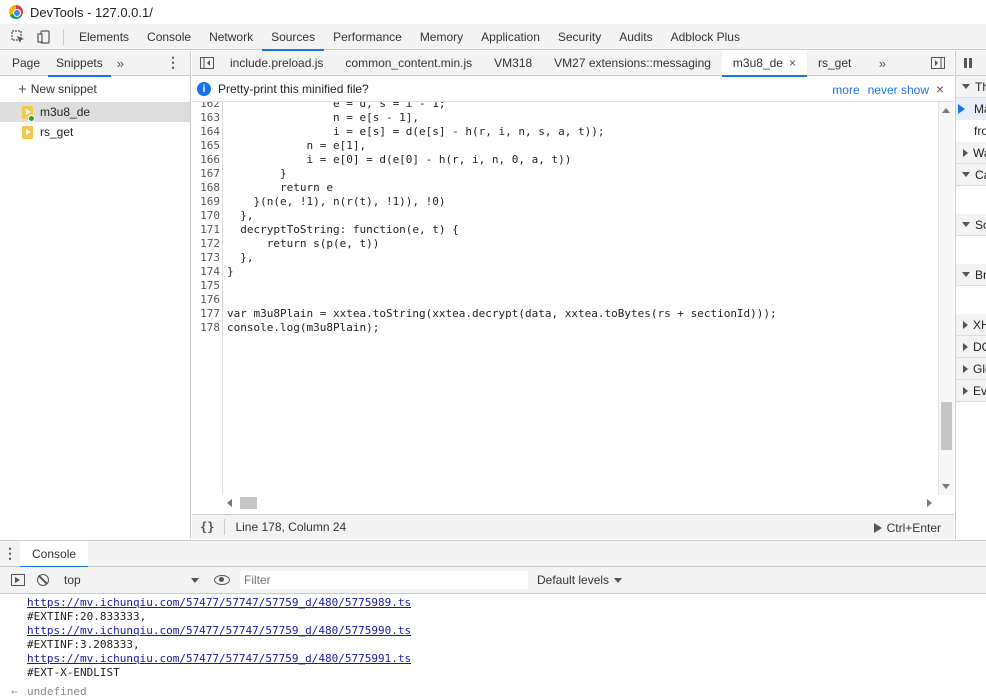 This screenshot has height=698, width=986. I want to click on editor-tab: common_content.min.js, so click(408, 63).